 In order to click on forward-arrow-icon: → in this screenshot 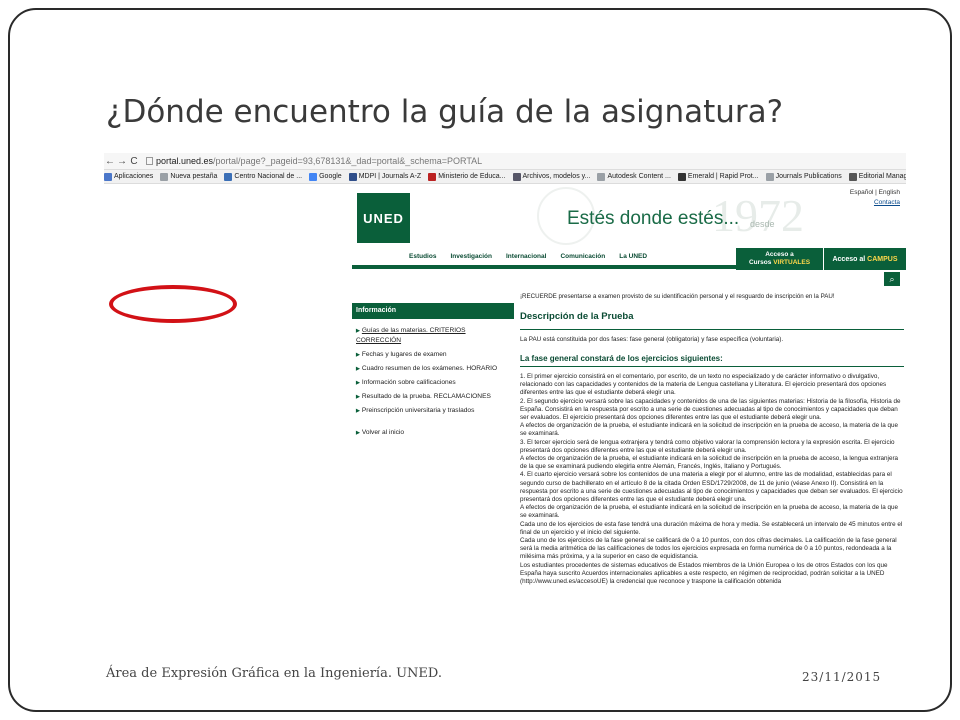, I will do `click(122, 161)`.